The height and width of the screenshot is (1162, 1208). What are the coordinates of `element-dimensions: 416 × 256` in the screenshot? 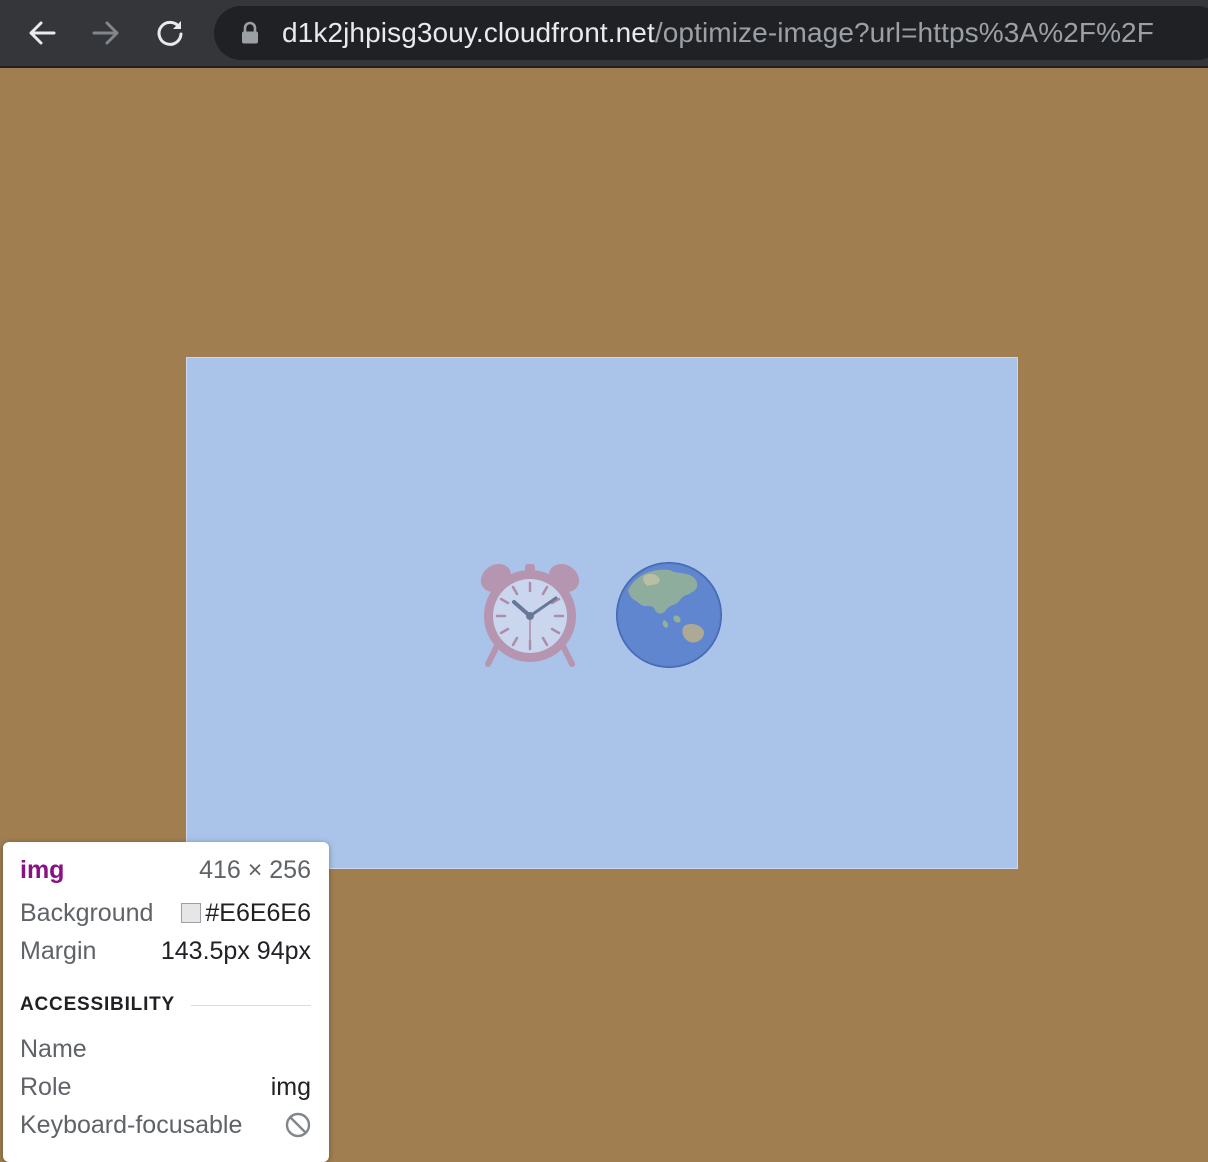 It's located at (255, 870).